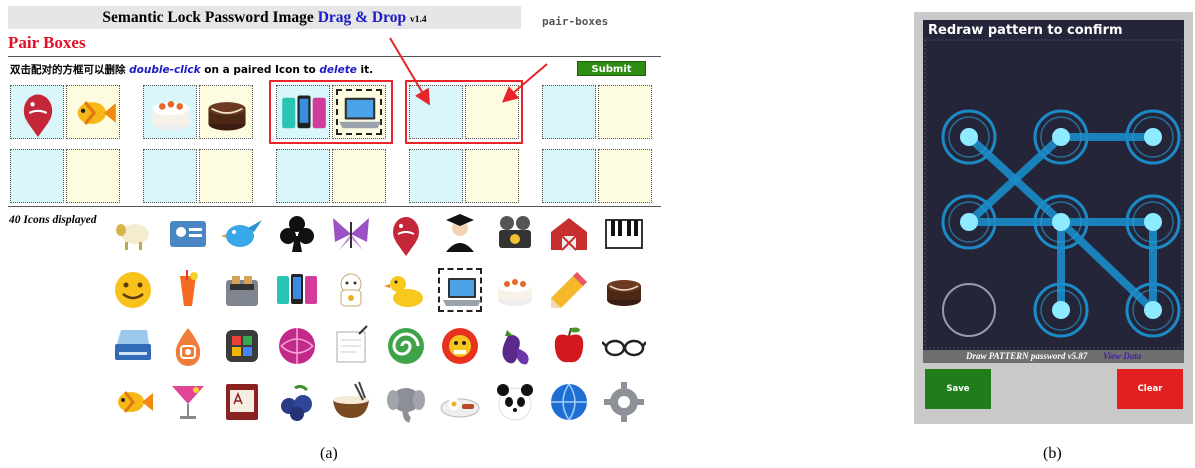  Describe the element at coordinates (625, 112) in the screenshot. I see `pair-box-1-5-right` at that location.